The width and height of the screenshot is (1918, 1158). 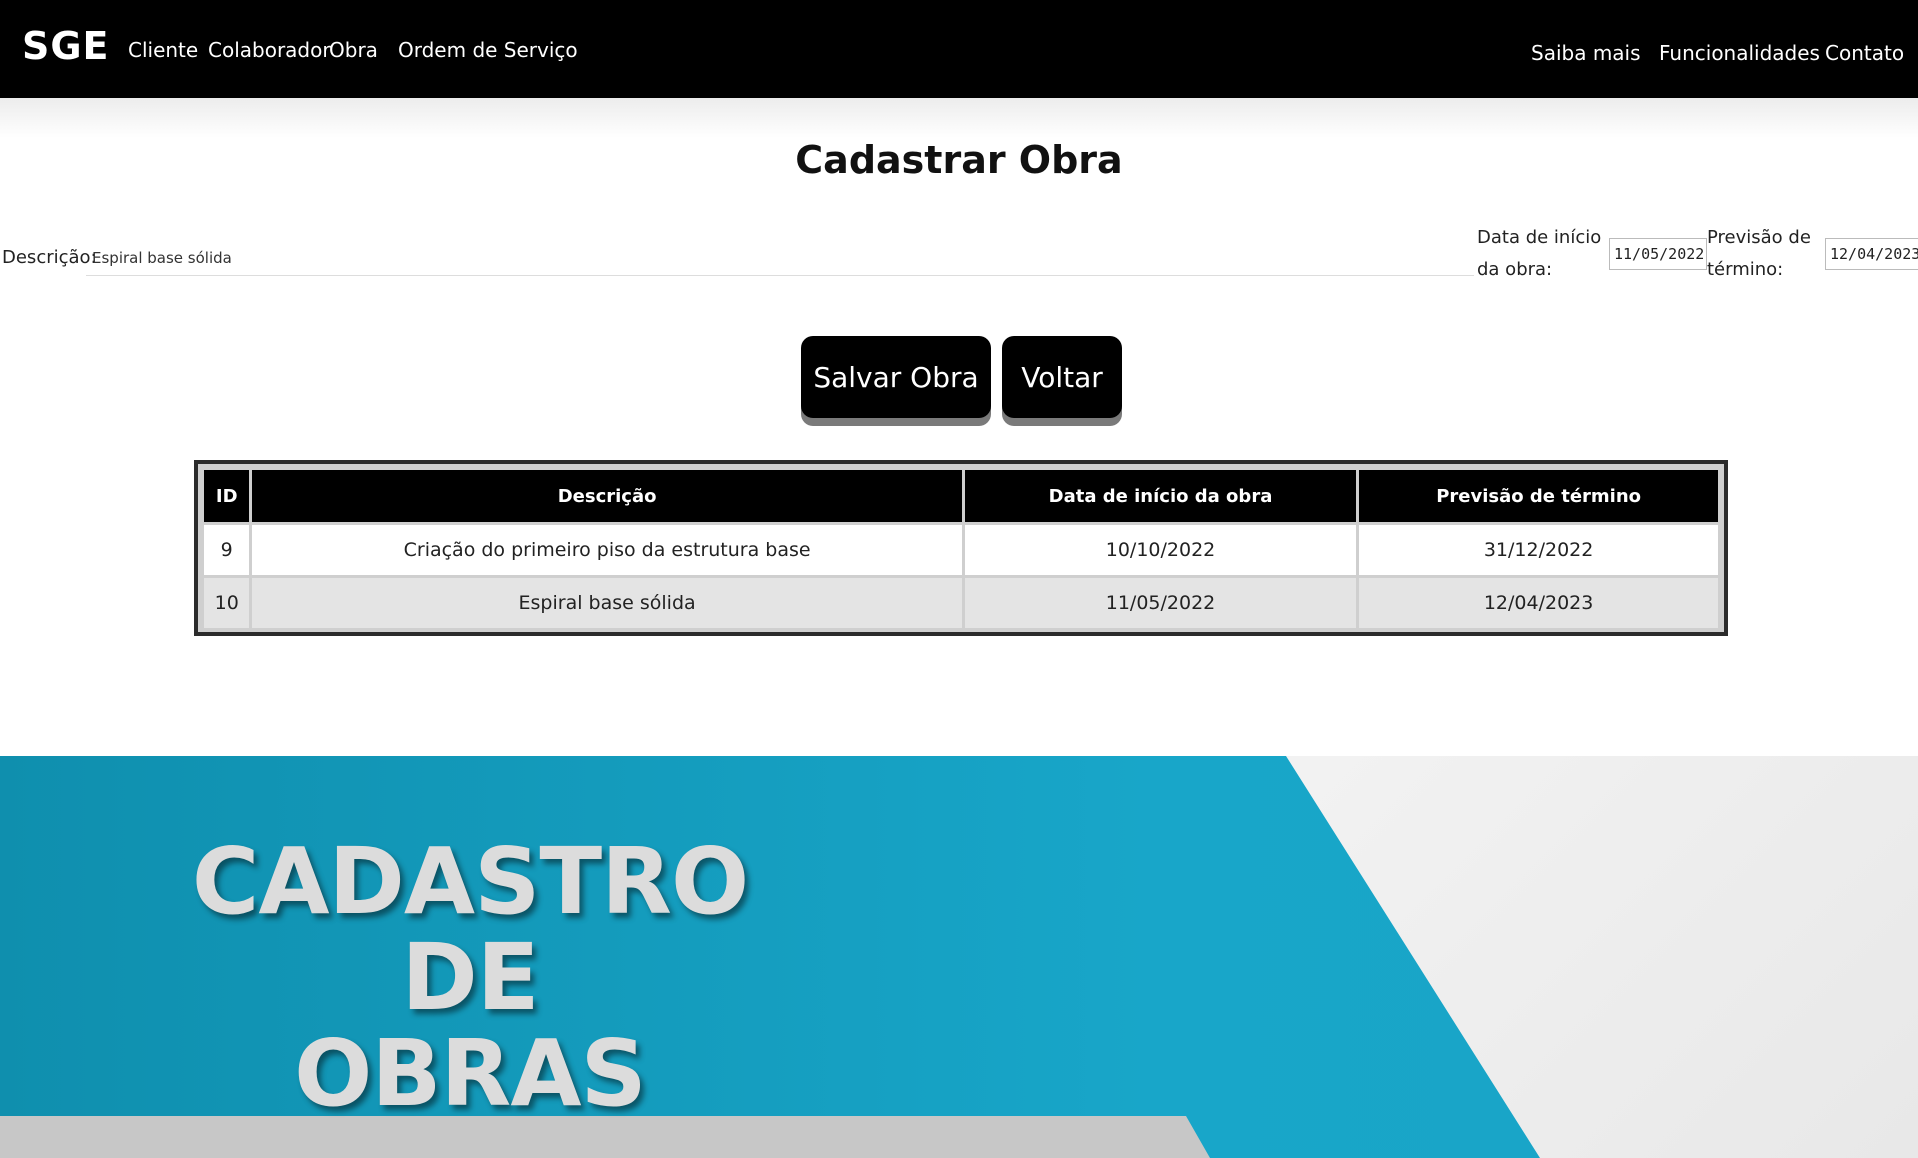 What do you see at coordinates (353, 50) in the screenshot?
I see `nav-item-obra: Obra` at bounding box center [353, 50].